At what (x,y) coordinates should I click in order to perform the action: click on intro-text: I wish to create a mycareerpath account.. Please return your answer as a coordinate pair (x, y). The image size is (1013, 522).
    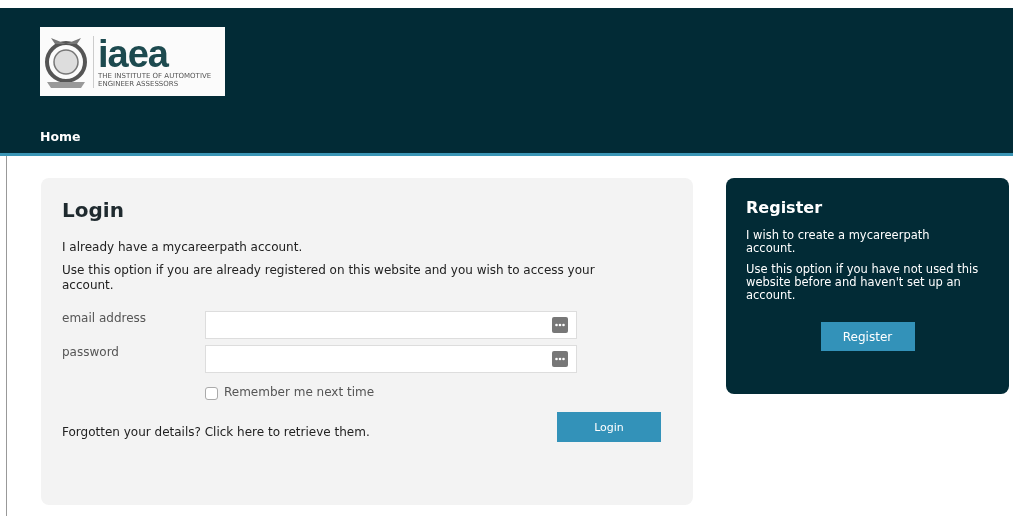
    Looking at the image, I should click on (838, 242).